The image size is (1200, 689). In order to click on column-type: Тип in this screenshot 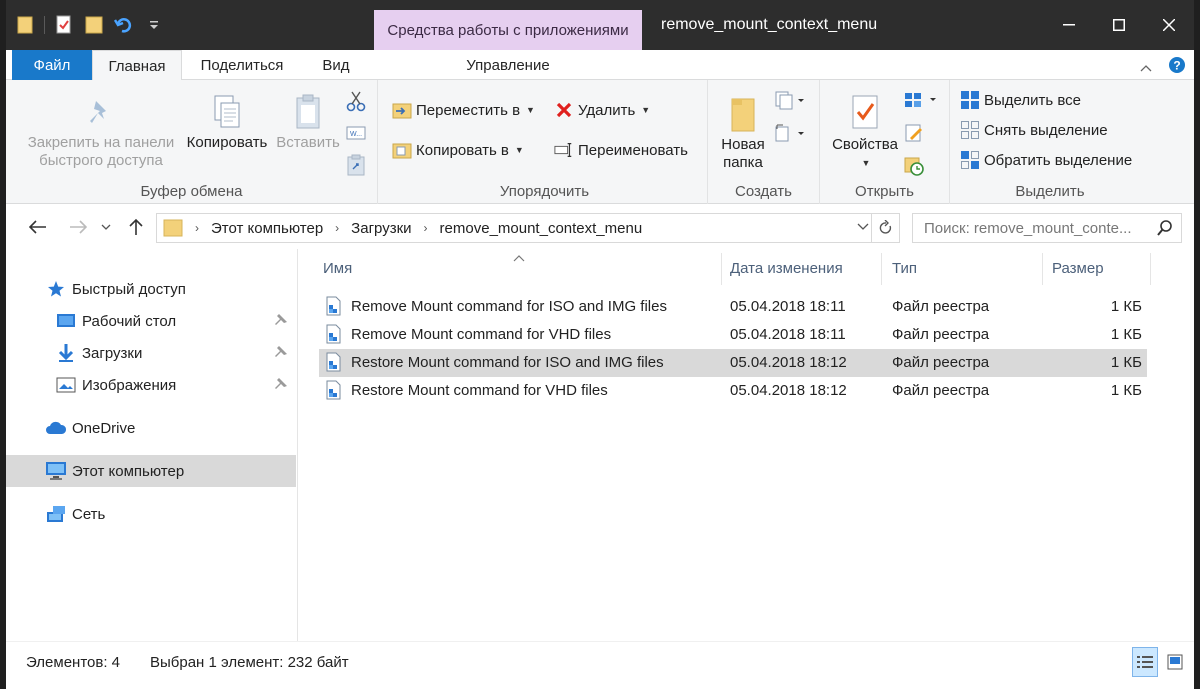, I will do `click(904, 268)`.